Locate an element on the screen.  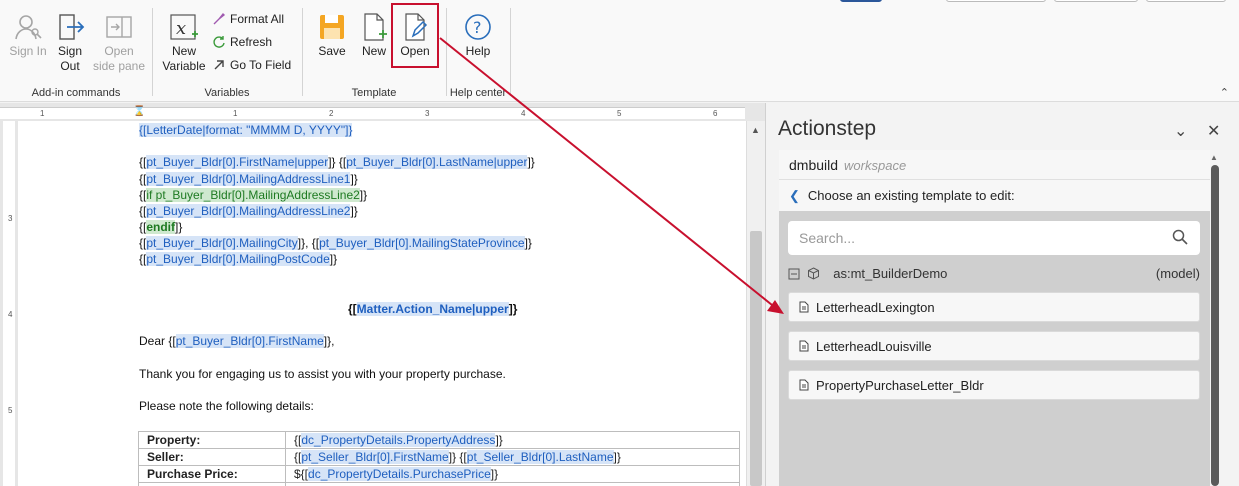
pane-title: Actionstep is located at coordinates (827, 128).